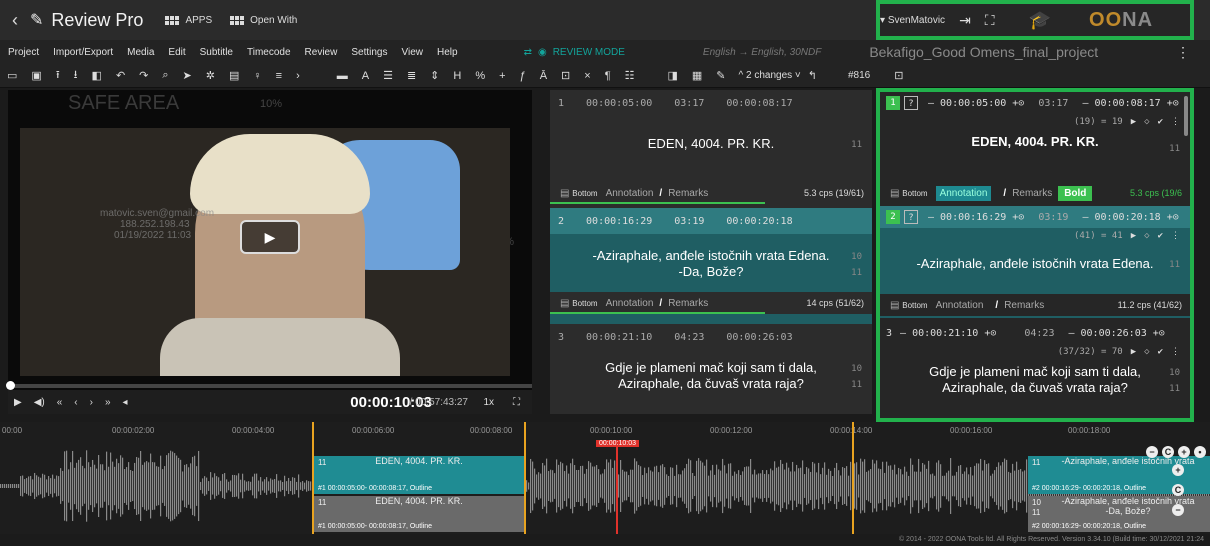  Describe the element at coordinates (108, 402) in the screenshot. I see `fast-forward-icon: »` at that location.